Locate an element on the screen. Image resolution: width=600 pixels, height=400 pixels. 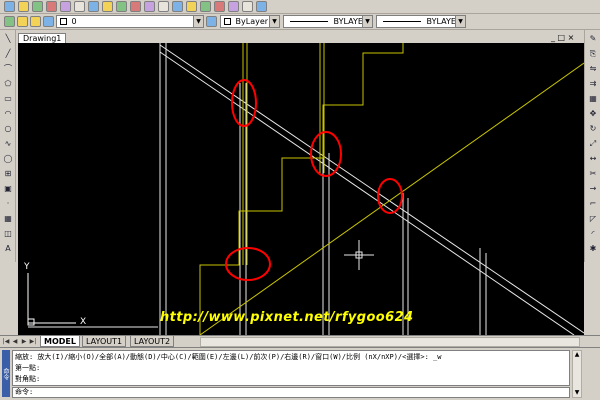
zoom-prev-icon is located at coordinates (219, 6).